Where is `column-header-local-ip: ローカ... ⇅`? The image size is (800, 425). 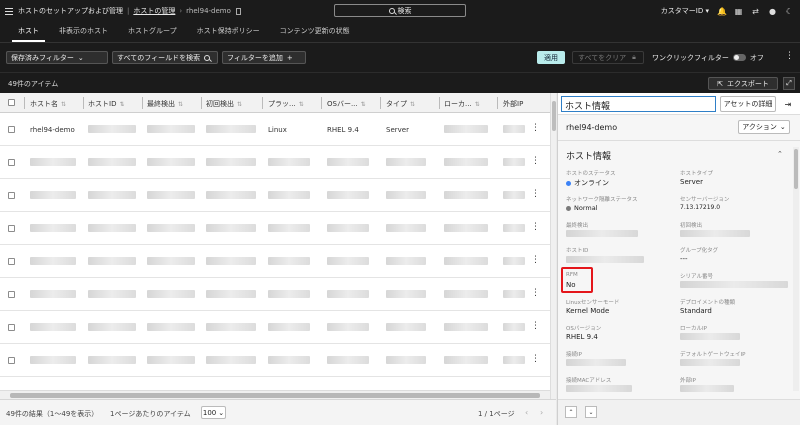
column-header-local-ip: ローカ... ⇅ is located at coordinates (462, 104).